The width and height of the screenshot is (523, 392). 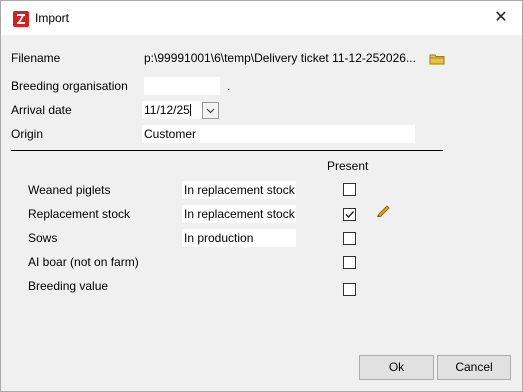 What do you see at coordinates (227, 150) in the screenshot?
I see `separator` at bounding box center [227, 150].